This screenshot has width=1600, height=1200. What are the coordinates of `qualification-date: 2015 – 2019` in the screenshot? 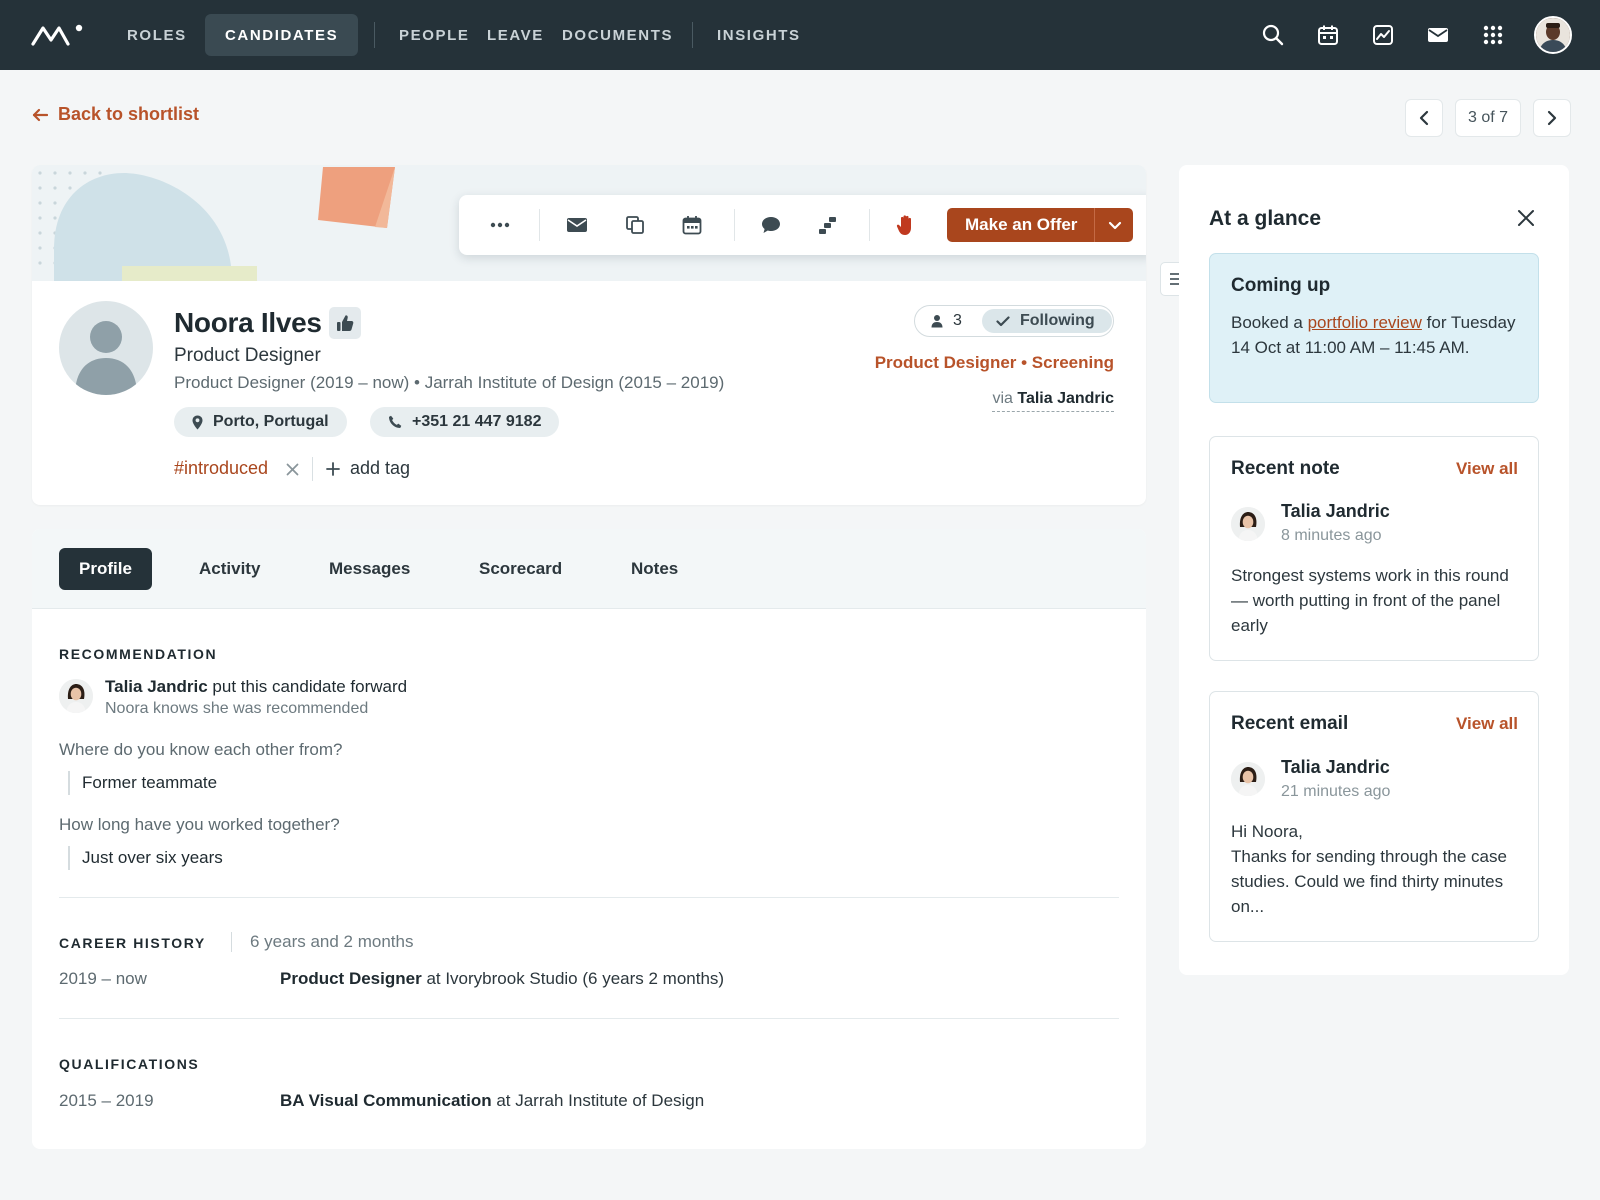 It's located at (106, 1100).